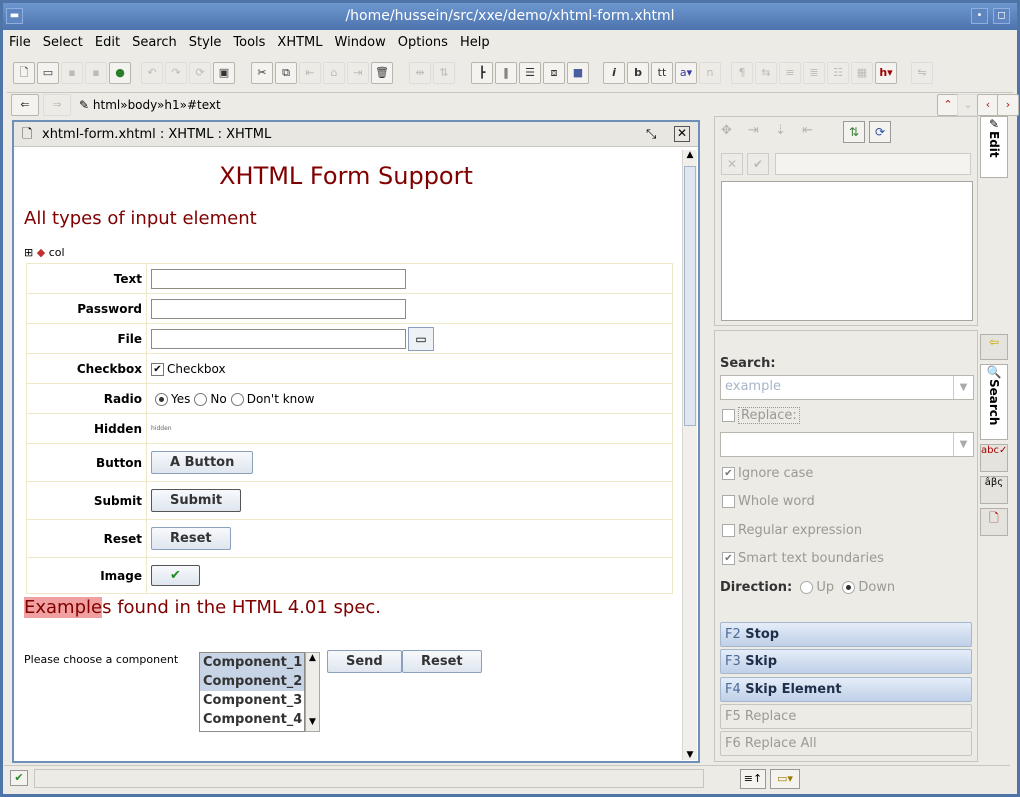  What do you see at coordinates (767, 473) in the screenshot?
I see `ignore-case-option: ✔ Ignore case` at bounding box center [767, 473].